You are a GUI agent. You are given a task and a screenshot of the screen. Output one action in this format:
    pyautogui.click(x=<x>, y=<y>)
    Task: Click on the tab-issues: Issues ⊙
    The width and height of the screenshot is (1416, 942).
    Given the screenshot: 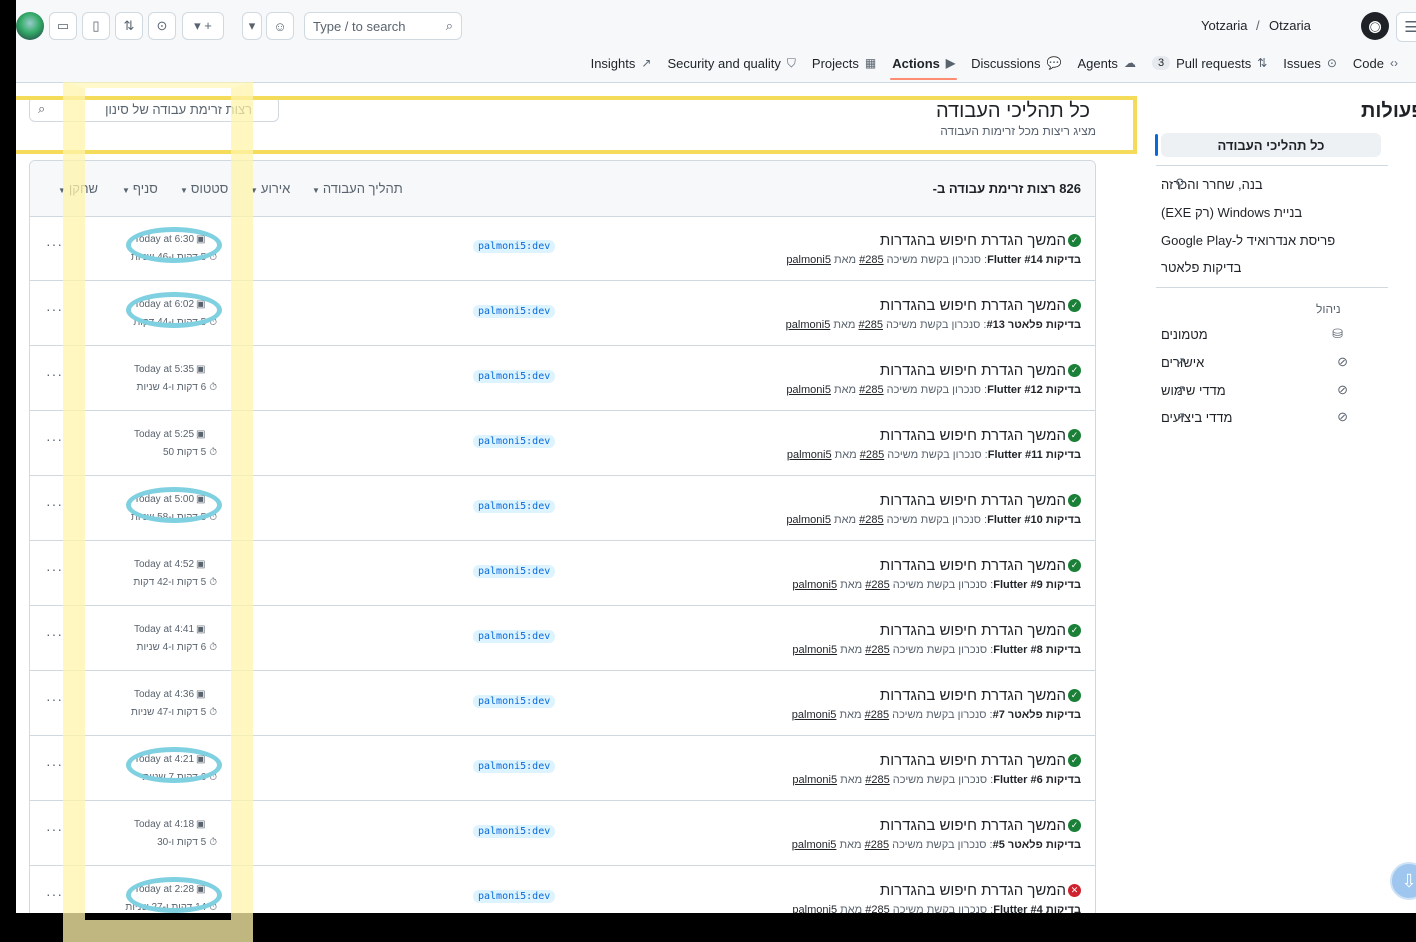 What is the action you would take?
    pyautogui.click(x=1310, y=63)
    